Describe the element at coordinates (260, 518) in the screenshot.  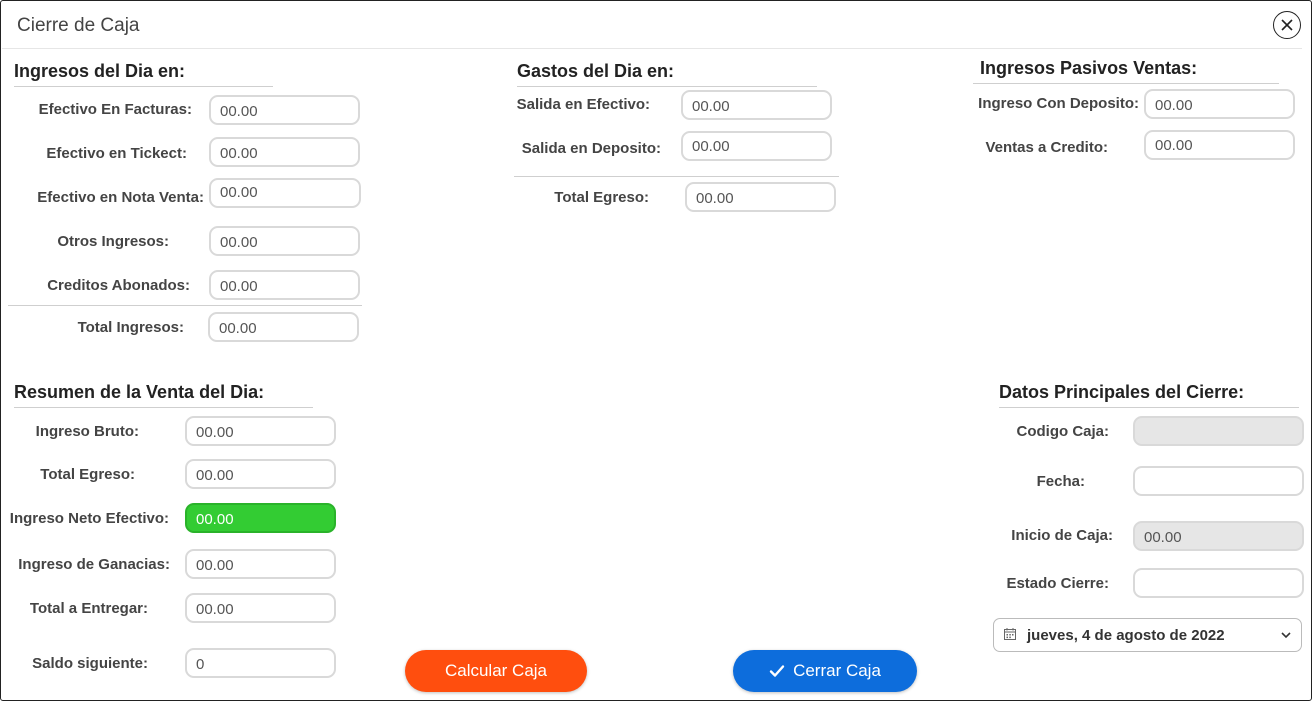
I see `ingreso-neto-input: 00.00` at that location.